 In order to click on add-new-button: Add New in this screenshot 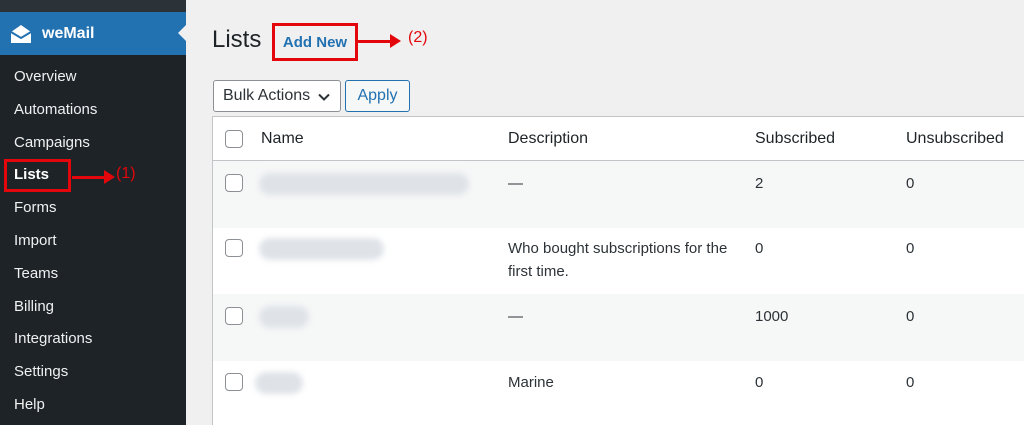, I will do `click(315, 42)`.